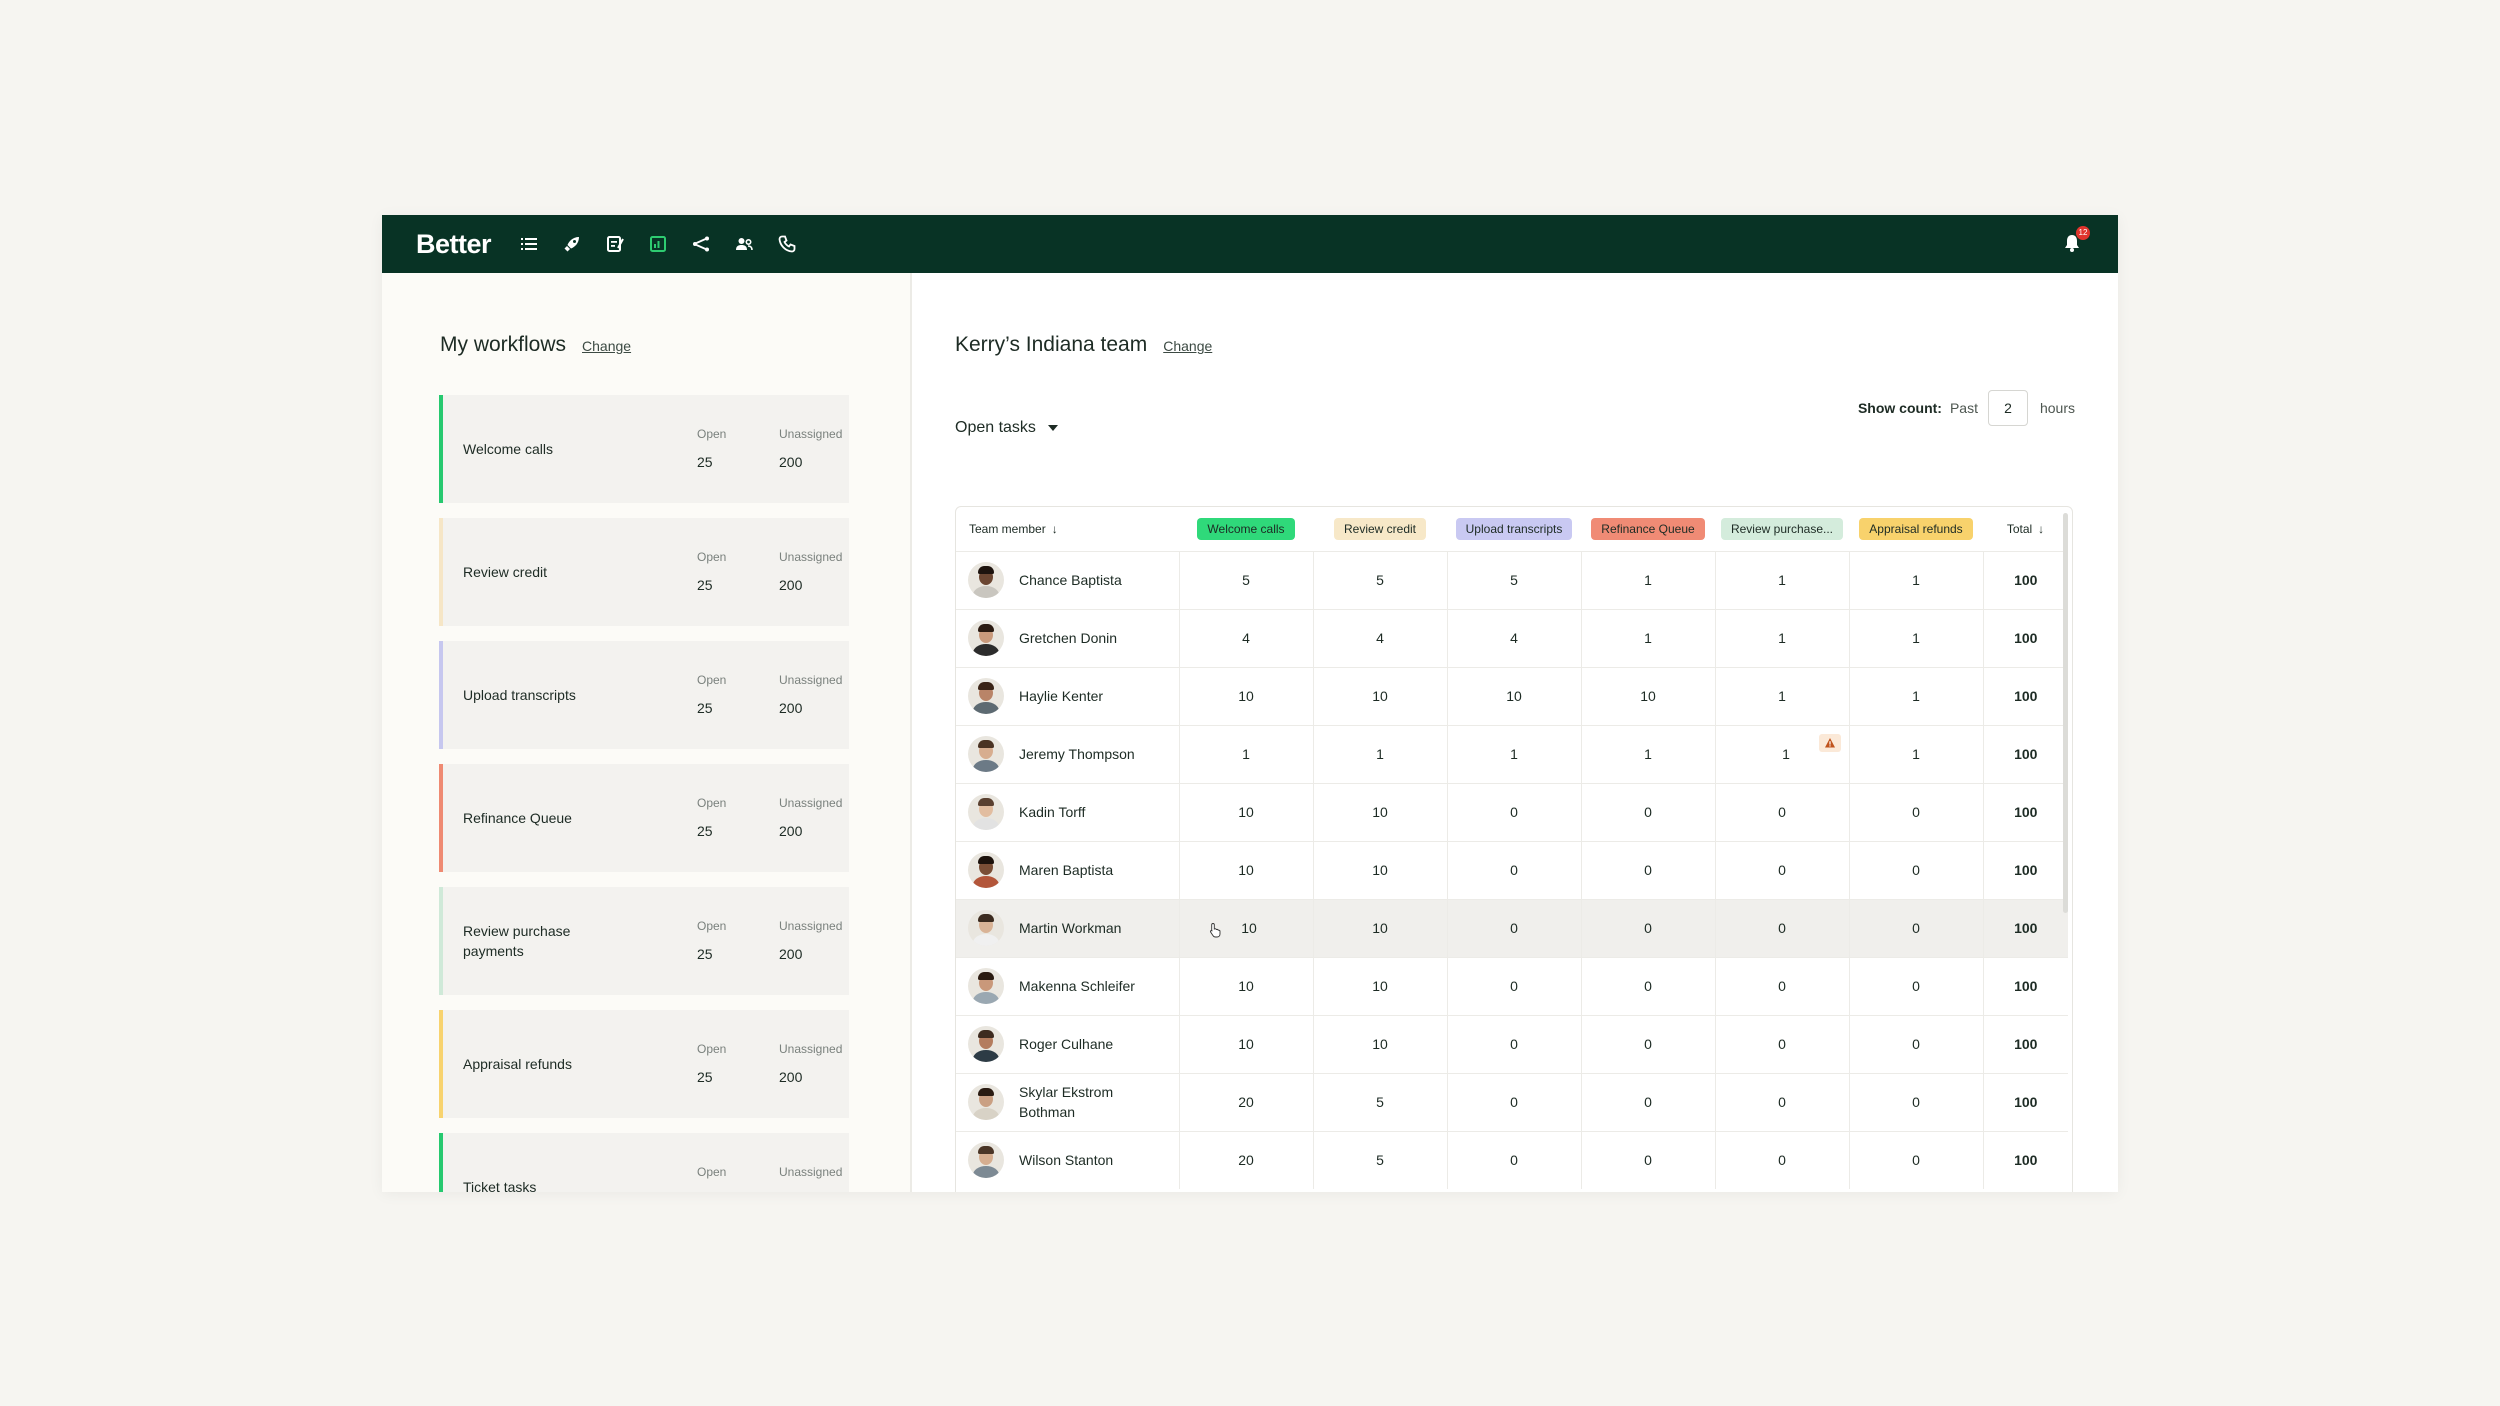 The height and width of the screenshot is (1406, 2500). What do you see at coordinates (1916, 529) in the screenshot?
I see `workflow-column-header: Appraisal refunds` at bounding box center [1916, 529].